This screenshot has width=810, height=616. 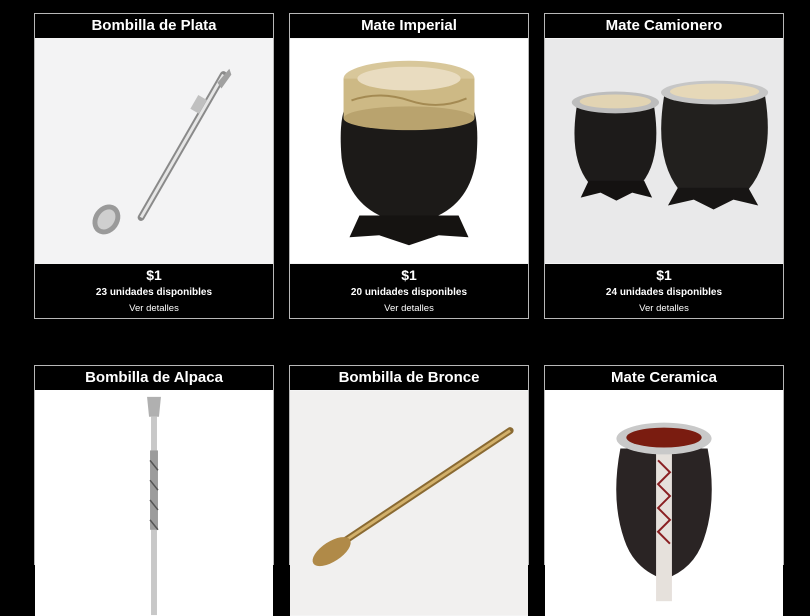 I want to click on product-stock: 20 unidades disponibles, so click(x=409, y=292).